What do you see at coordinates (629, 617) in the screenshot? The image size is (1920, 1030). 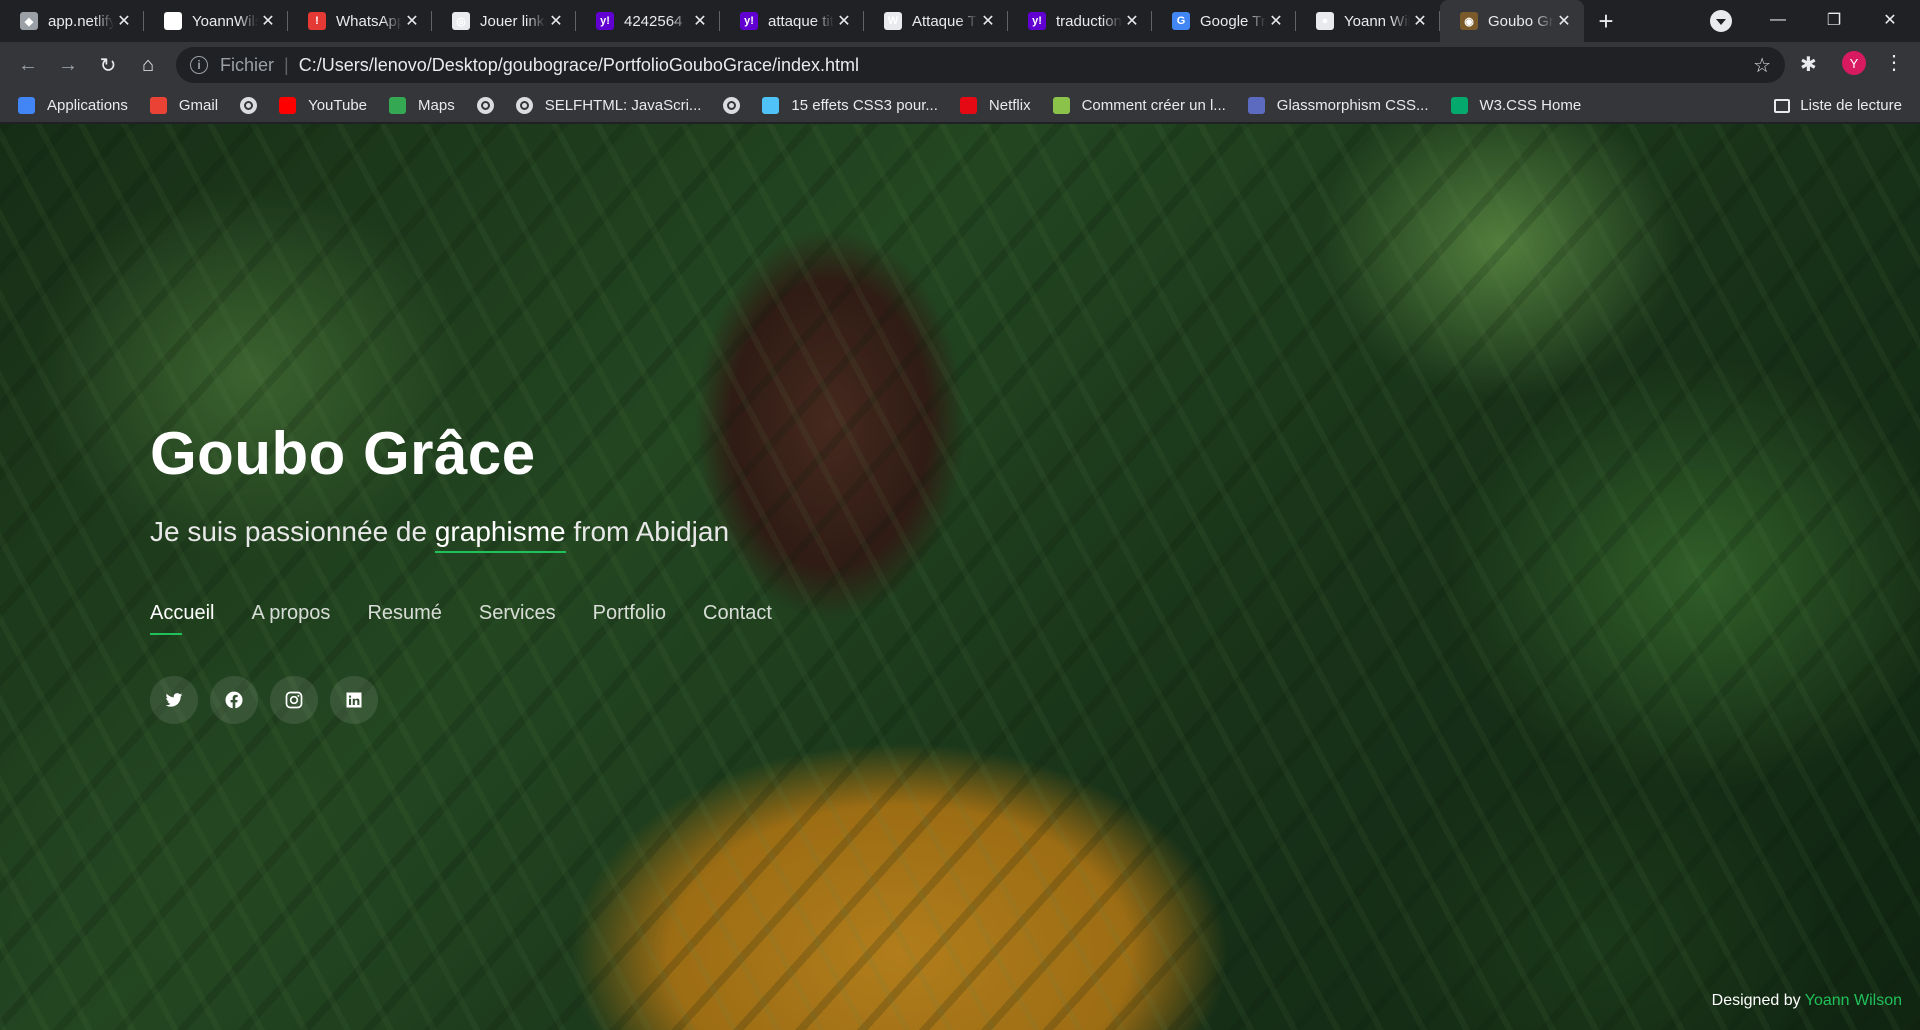 I see `nav-link-portfolio: Portfolio` at bounding box center [629, 617].